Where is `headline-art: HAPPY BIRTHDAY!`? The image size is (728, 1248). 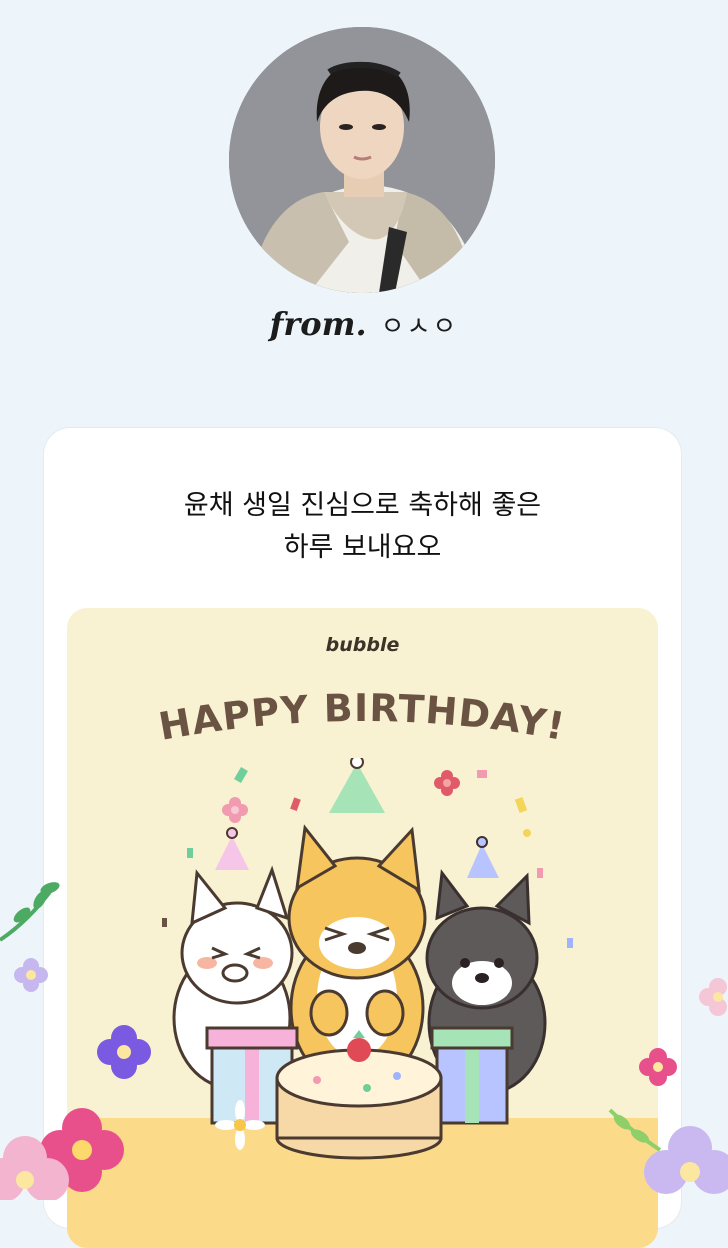 headline-art: HAPPY BIRTHDAY! is located at coordinates (362, 717).